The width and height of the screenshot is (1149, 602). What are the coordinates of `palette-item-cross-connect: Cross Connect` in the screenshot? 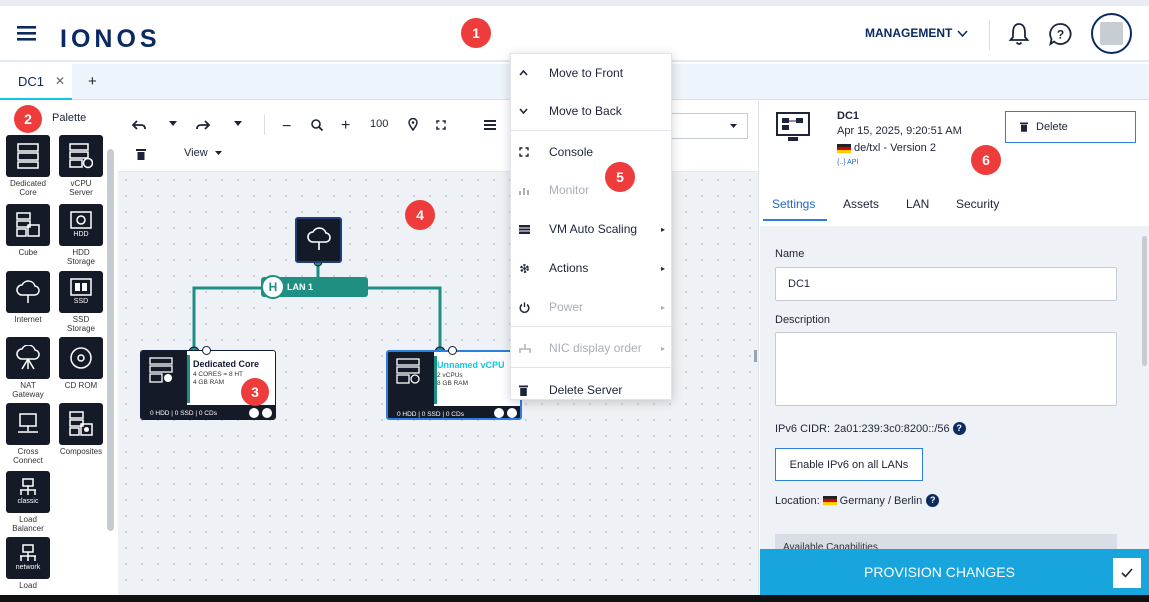 It's located at (28, 434).